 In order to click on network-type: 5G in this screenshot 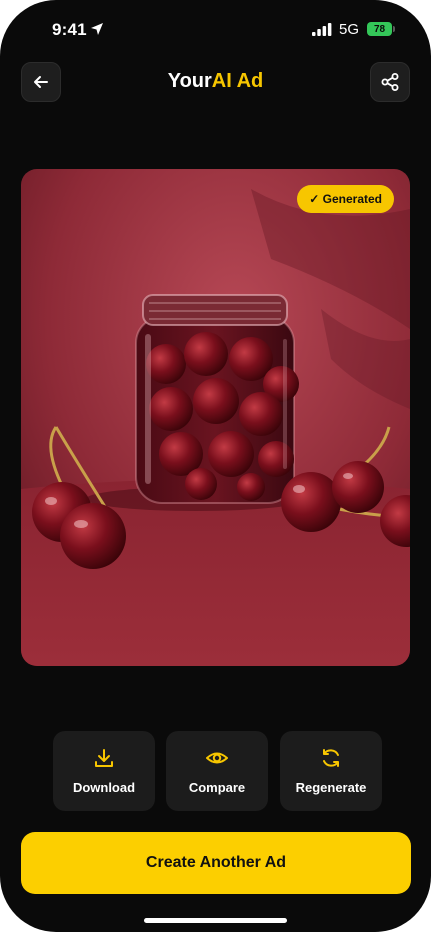, I will do `click(349, 29)`.